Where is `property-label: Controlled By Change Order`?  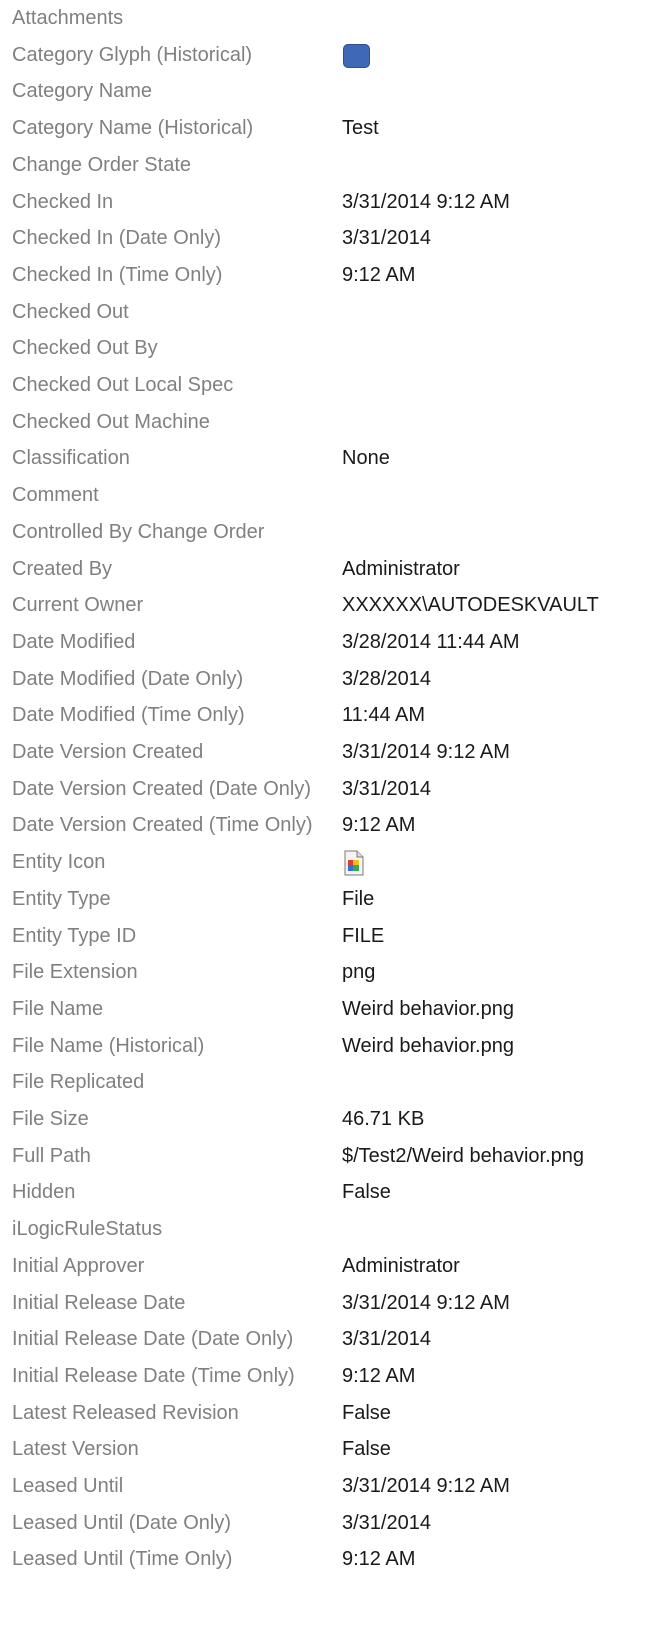
property-label: Controlled By Change Order is located at coordinates (138, 531).